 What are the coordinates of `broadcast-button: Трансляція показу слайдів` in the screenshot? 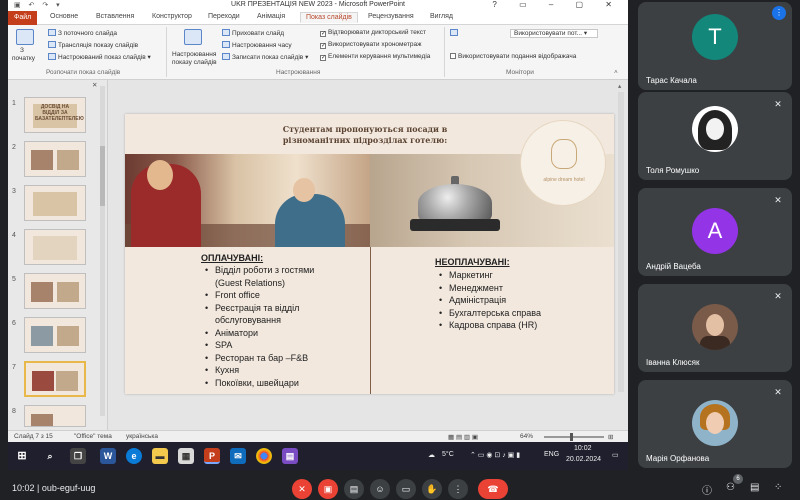 It's located at (93, 45).